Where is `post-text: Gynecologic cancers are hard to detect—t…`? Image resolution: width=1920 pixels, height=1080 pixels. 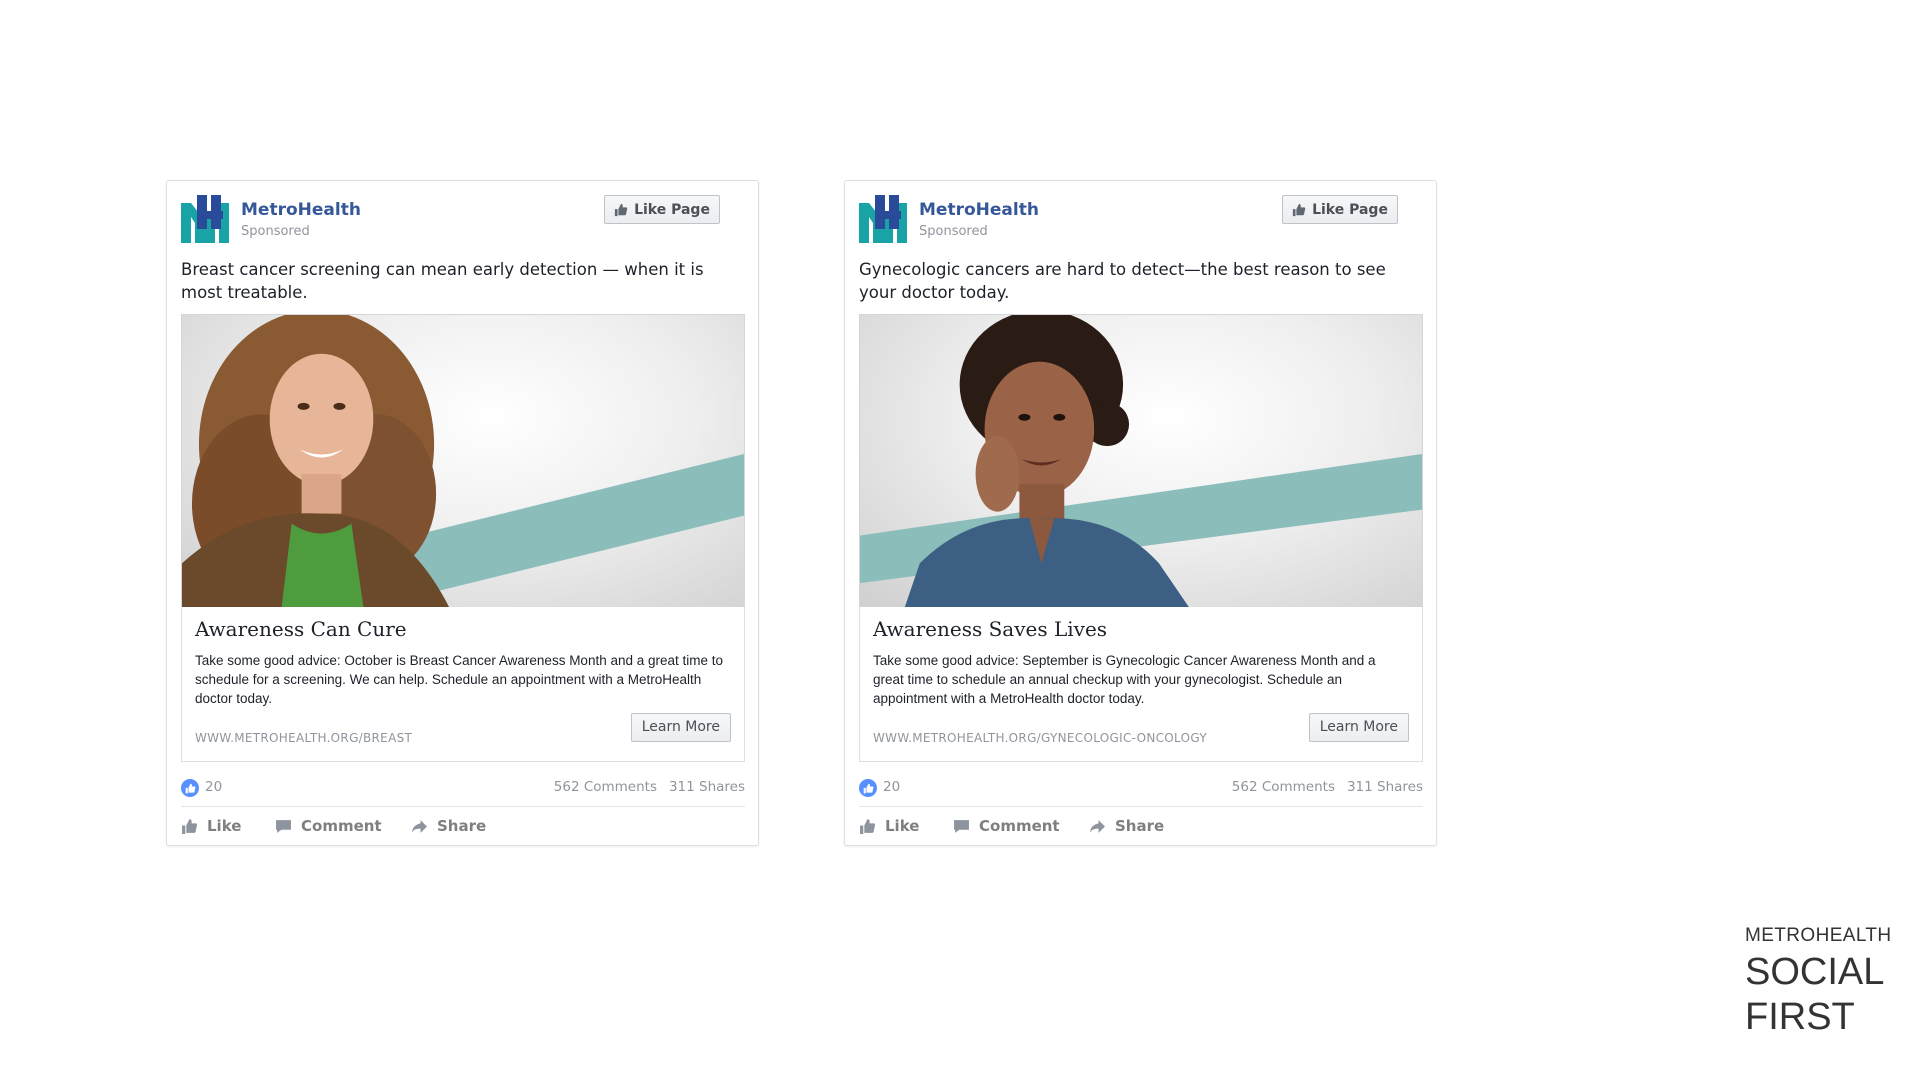 post-text: Gynecologic cancers are hard to detect—t… is located at coordinates (1122, 281).